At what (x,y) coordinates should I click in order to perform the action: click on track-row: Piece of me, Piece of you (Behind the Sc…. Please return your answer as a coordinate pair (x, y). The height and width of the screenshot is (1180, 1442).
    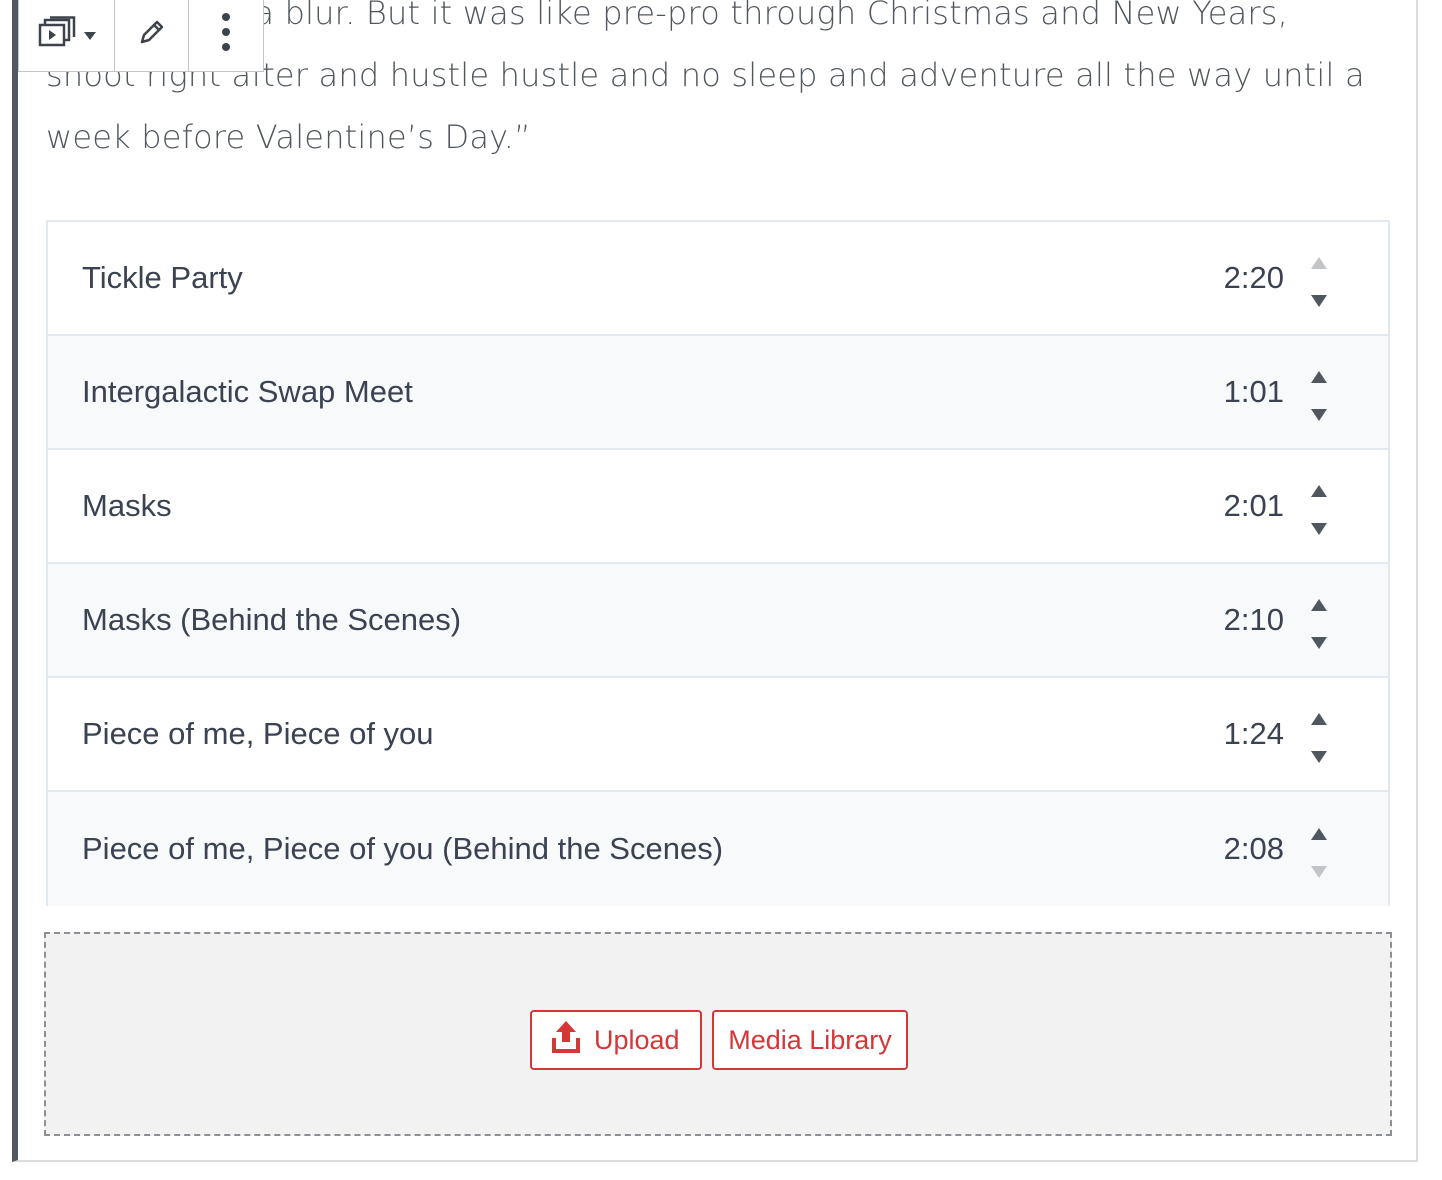
    Looking at the image, I should click on (718, 849).